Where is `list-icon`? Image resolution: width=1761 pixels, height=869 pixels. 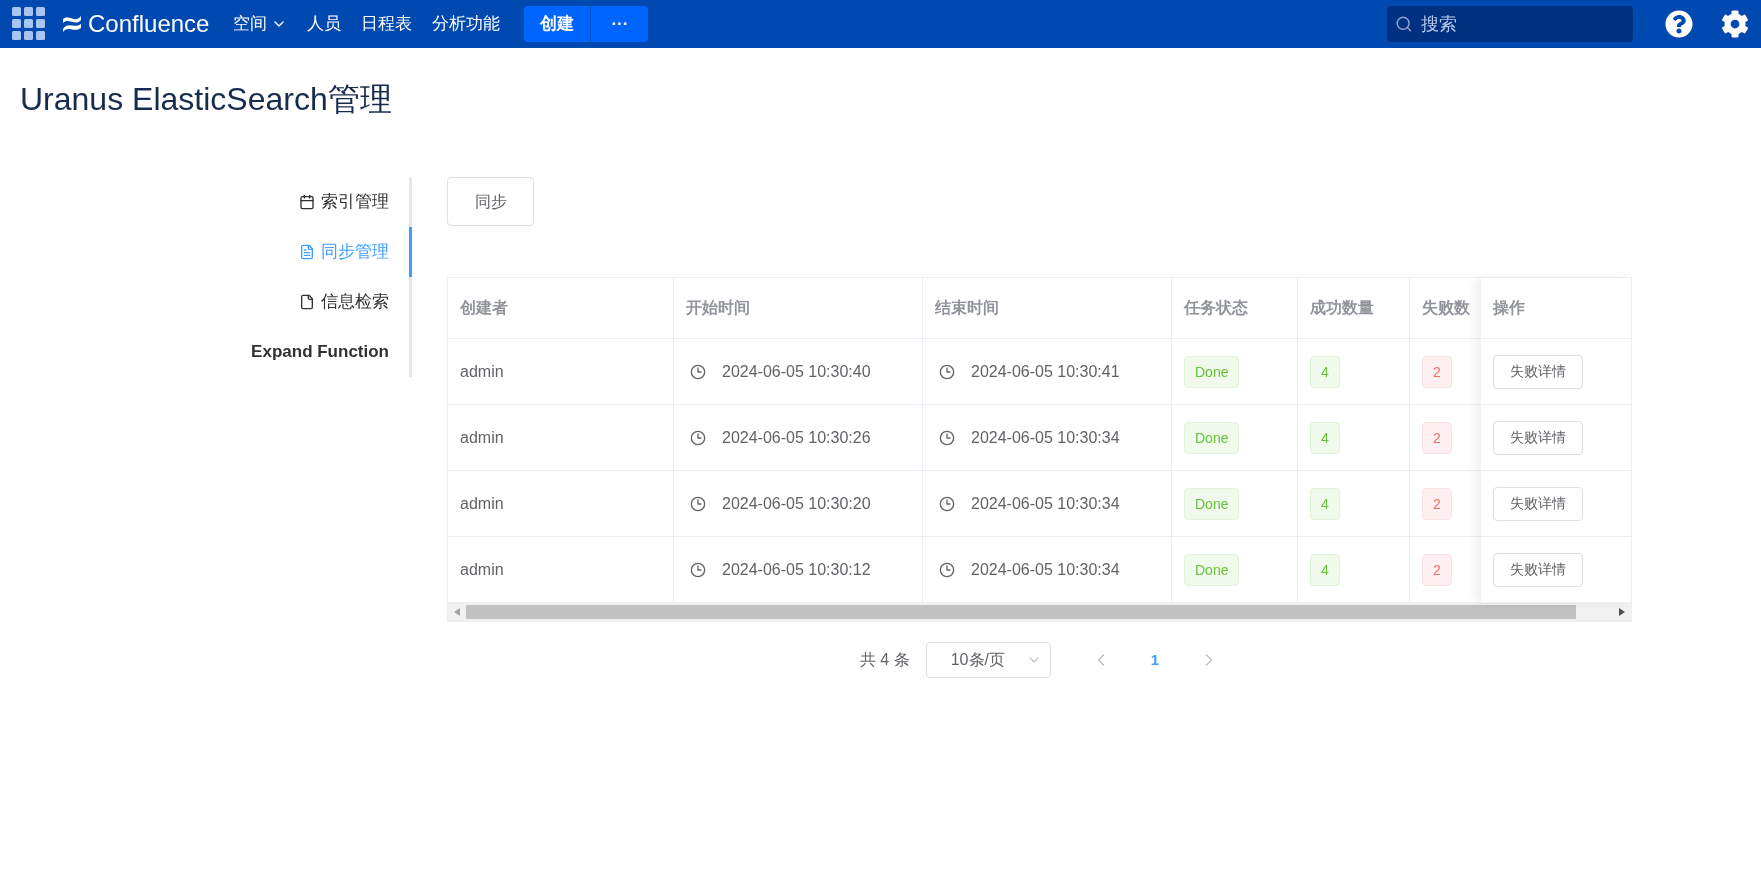
list-icon is located at coordinates (307, 252).